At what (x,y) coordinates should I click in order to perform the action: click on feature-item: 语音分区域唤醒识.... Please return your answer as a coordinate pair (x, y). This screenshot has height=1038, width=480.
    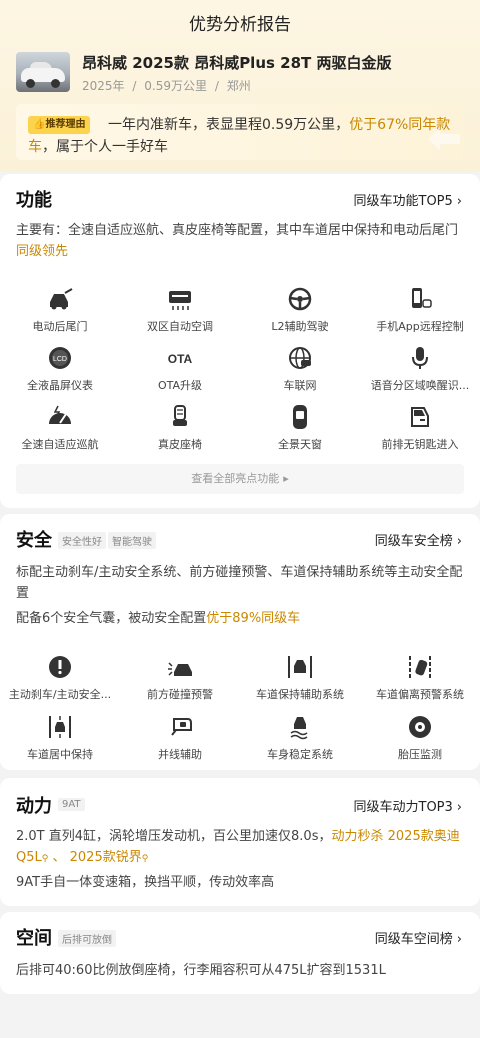
    Looking at the image, I should click on (420, 369).